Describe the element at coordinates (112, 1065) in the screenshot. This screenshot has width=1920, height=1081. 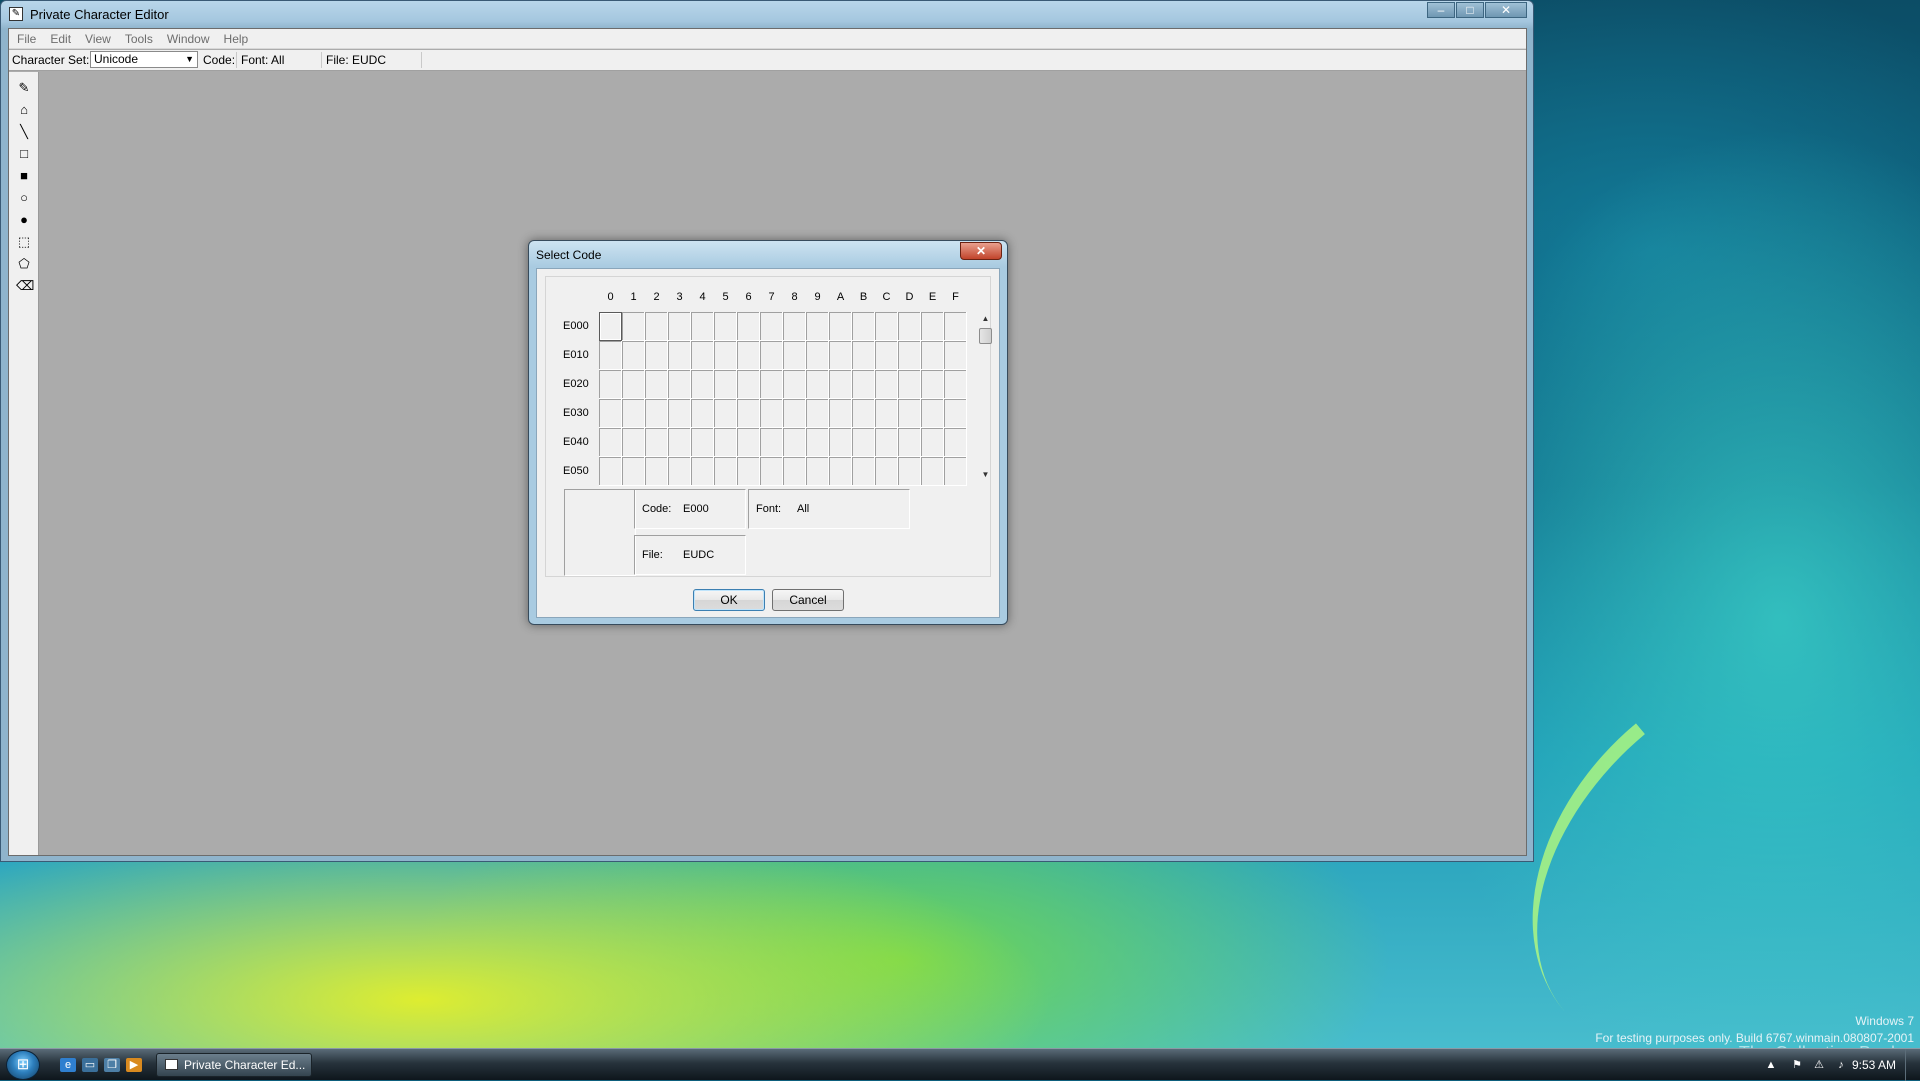
I see `switch-windows-icon: ❐` at that location.